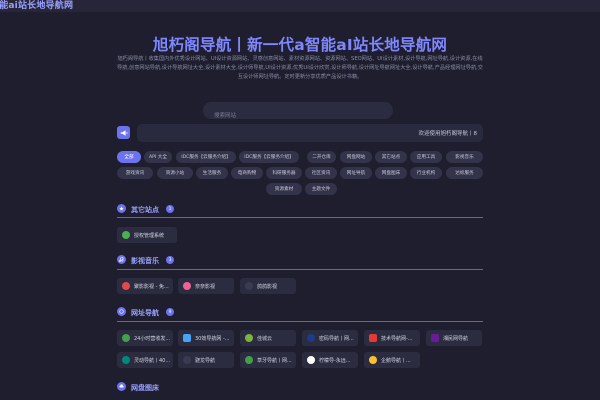 The width and height of the screenshot is (600, 400). Describe the element at coordinates (284, 173) in the screenshot. I see `tag-research: 科研服务器` at that location.